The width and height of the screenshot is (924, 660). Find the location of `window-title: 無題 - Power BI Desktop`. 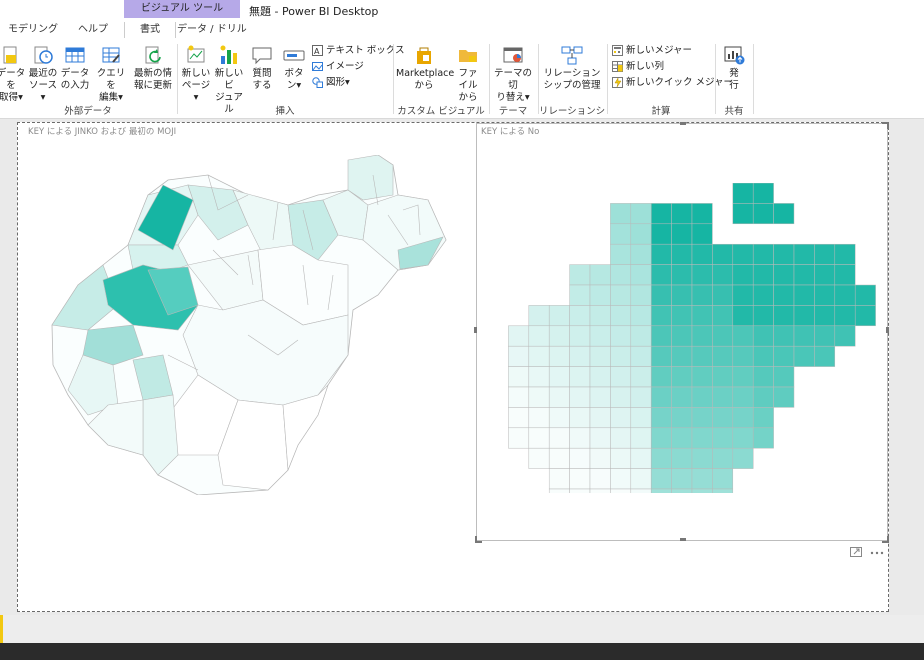

window-title: 無題 - Power BI Desktop is located at coordinates (314, 11).